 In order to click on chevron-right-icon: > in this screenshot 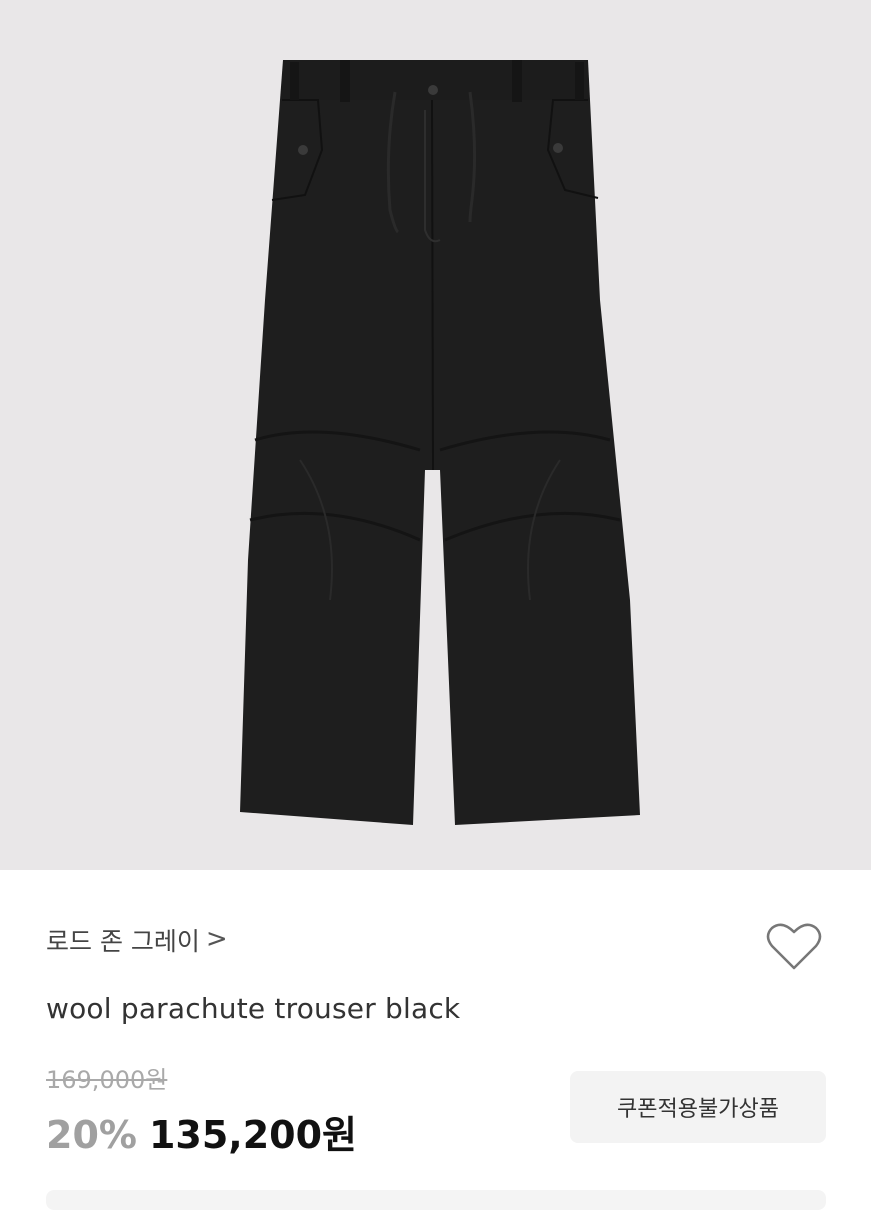, I will do `click(216, 939)`.